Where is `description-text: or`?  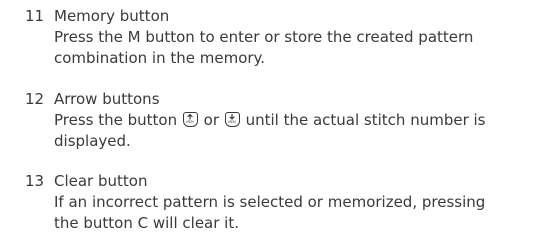
description-text: or is located at coordinates (211, 120).